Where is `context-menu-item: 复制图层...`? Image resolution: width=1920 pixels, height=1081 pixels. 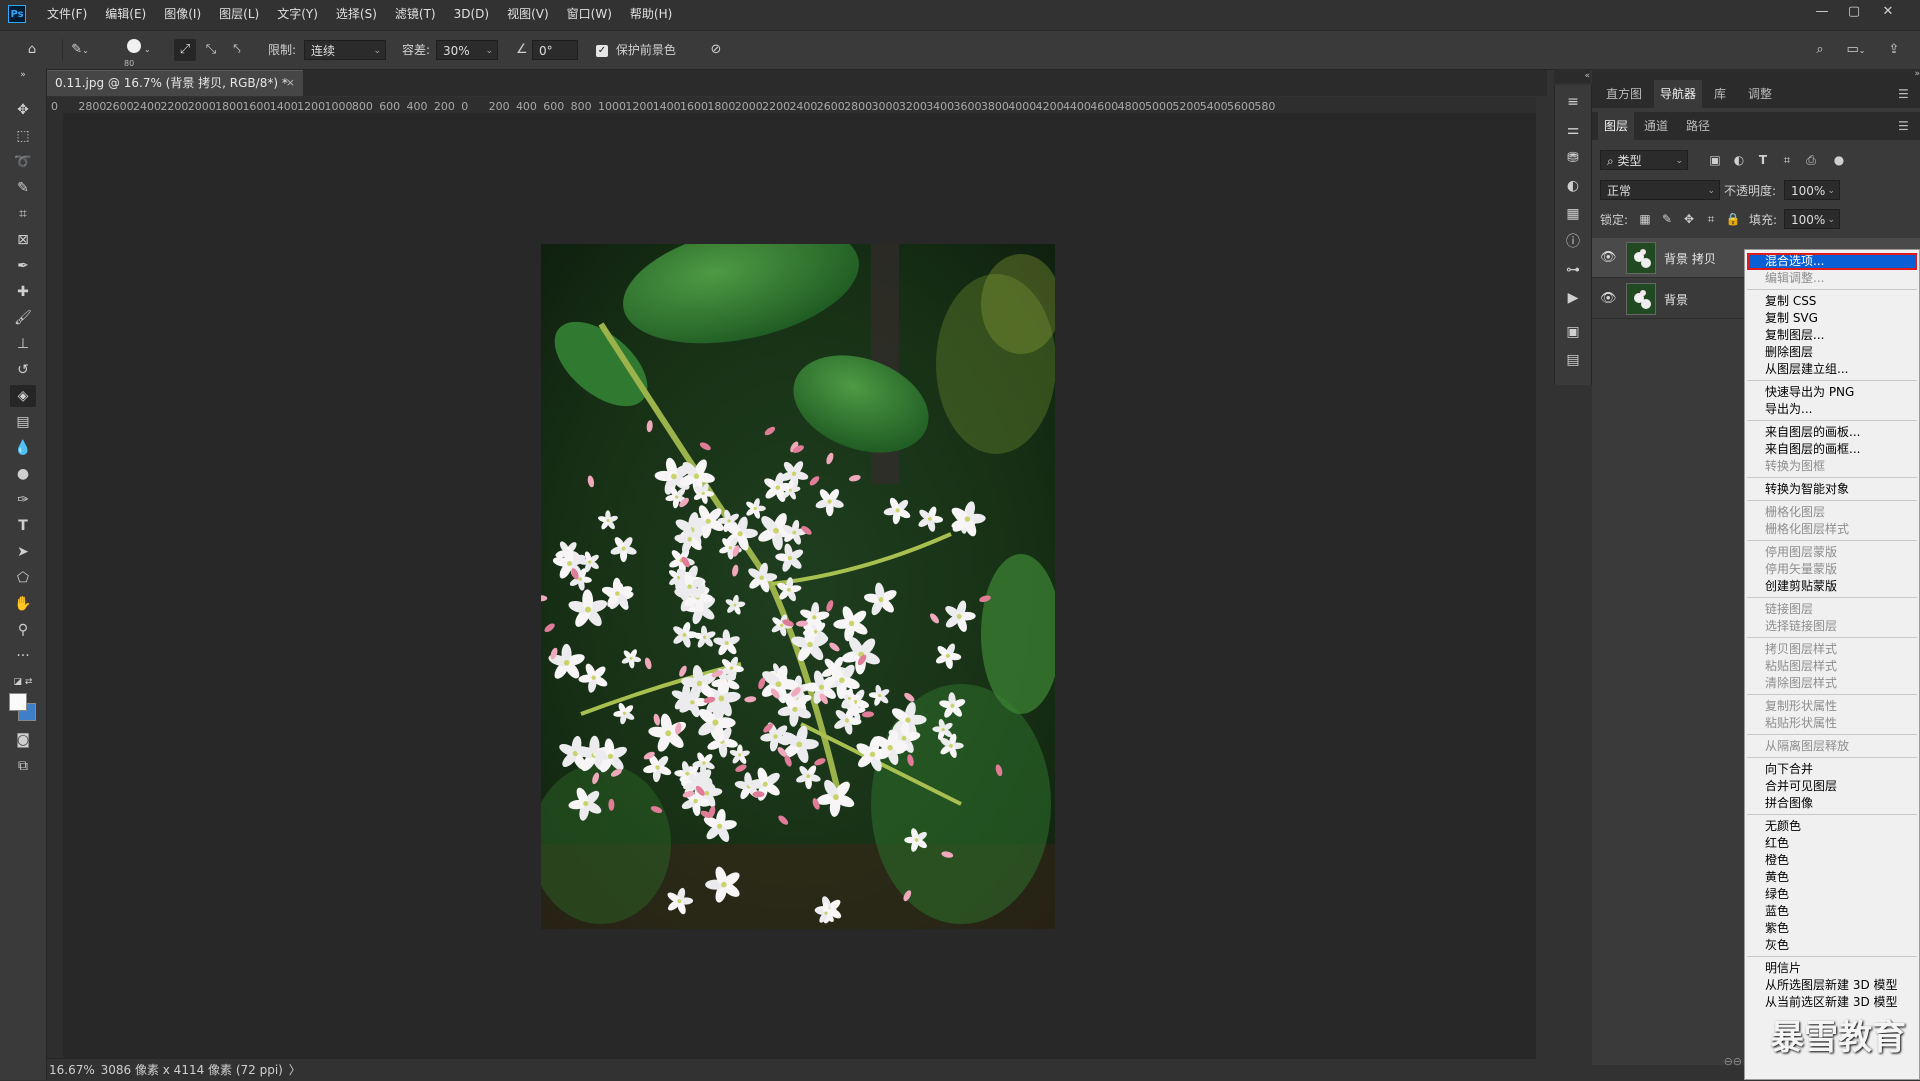 context-menu-item: 复制图层... is located at coordinates (1794, 335).